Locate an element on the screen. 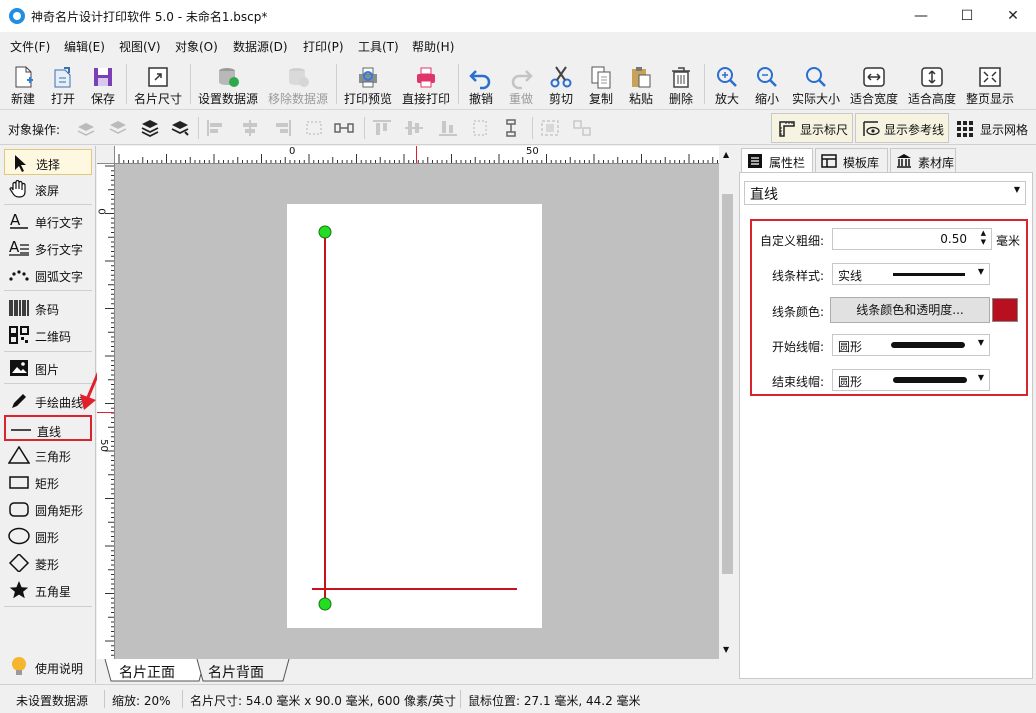 Image resolution: width=1036 pixels, height=713 pixels. close-button: ✕ is located at coordinates (1013, 16).